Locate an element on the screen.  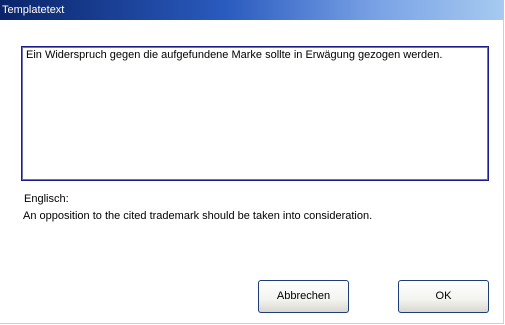
cancel-button: Abbrechen is located at coordinates (303, 296).